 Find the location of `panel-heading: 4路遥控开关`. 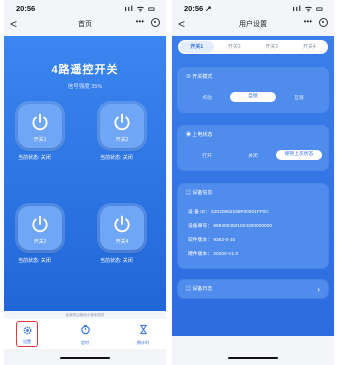

panel-heading: 4路遥控开关 is located at coordinates (85, 70).